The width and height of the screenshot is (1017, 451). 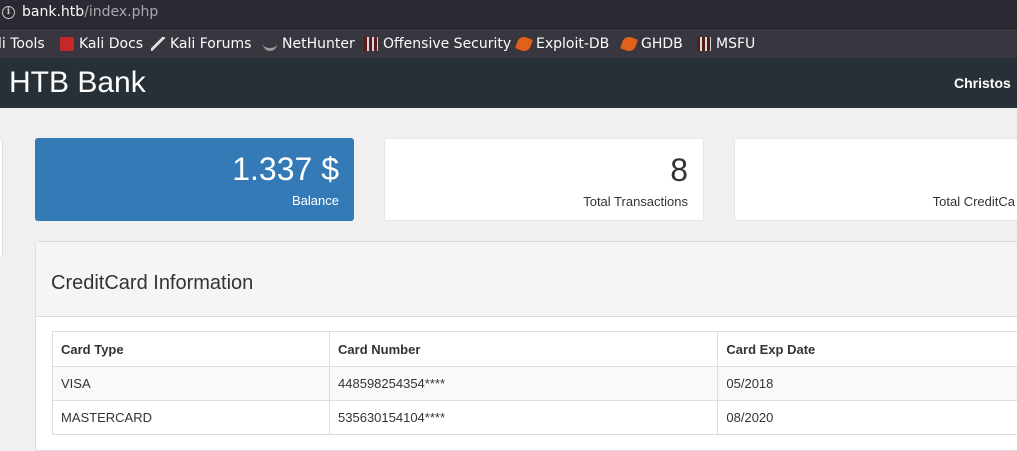 I want to click on sidebar-edge, so click(x=1, y=198).